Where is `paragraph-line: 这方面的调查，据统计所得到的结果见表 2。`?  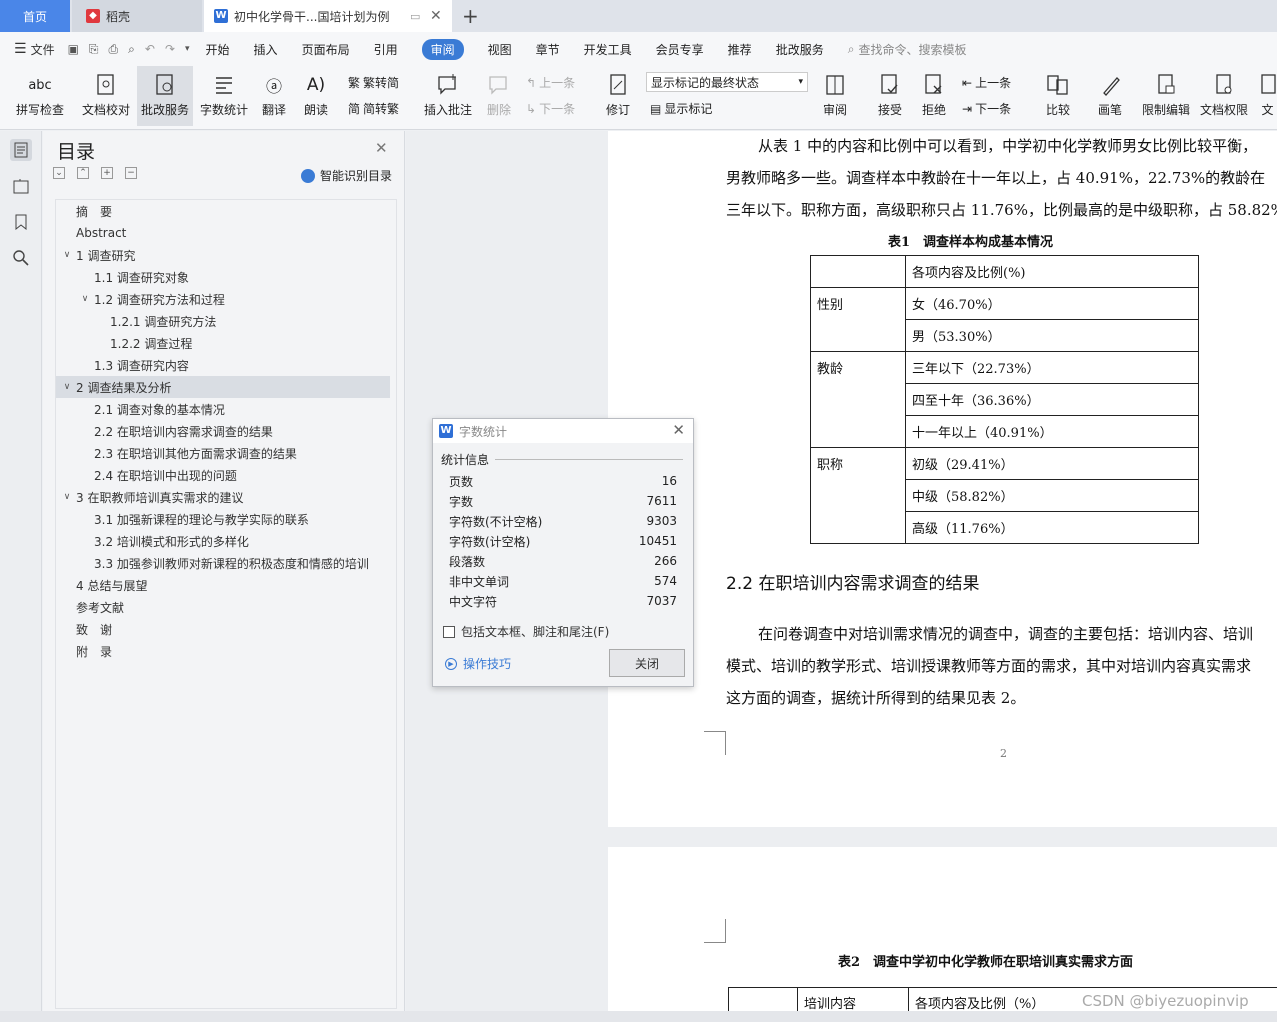
paragraph-line: 这方面的调查，据统计所得到的结果见表 2。 is located at coordinates (875, 697).